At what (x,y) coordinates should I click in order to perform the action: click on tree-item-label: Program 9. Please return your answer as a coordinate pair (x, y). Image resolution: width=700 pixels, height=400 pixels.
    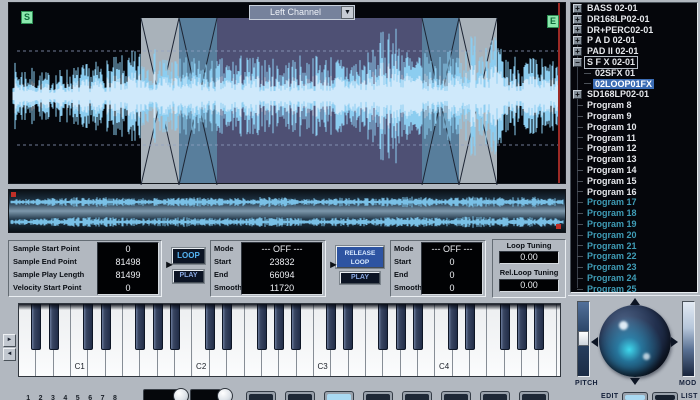
    Looking at the image, I should click on (609, 116).